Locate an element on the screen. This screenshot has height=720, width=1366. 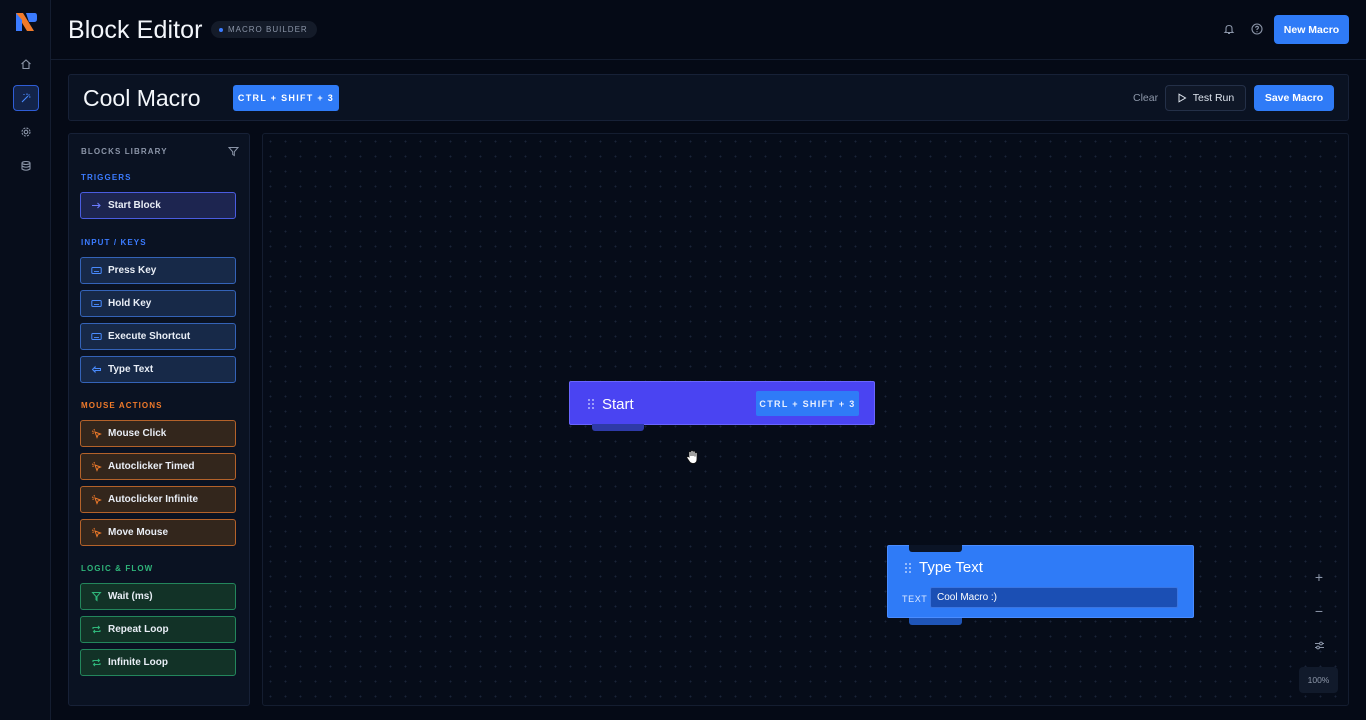
badge-dot-icon is located at coordinates (221, 29).